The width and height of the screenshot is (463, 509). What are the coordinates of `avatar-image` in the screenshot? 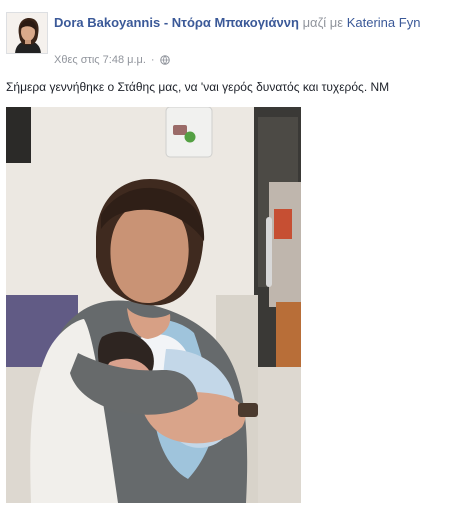 It's located at (27, 33).